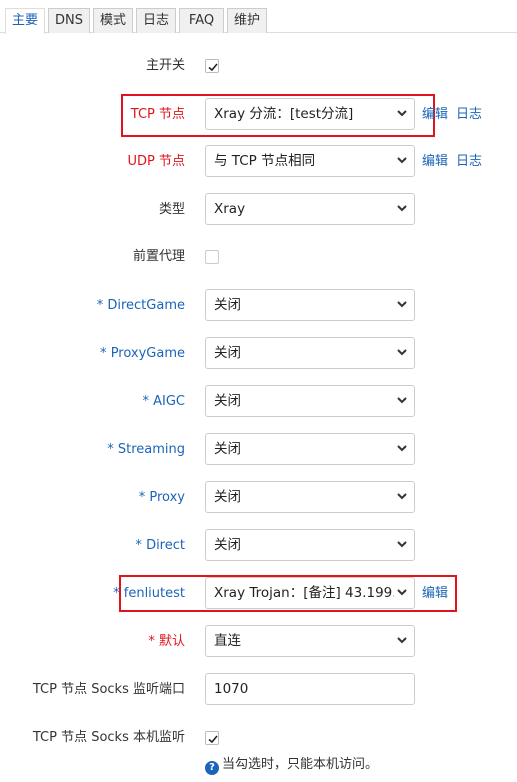 The height and width of the screenshot is (782, 517). What do you see at coordinates (258, 66) in the screenshot?
I see `row-main-switch: 主开关` at bounding box center [258, 66].